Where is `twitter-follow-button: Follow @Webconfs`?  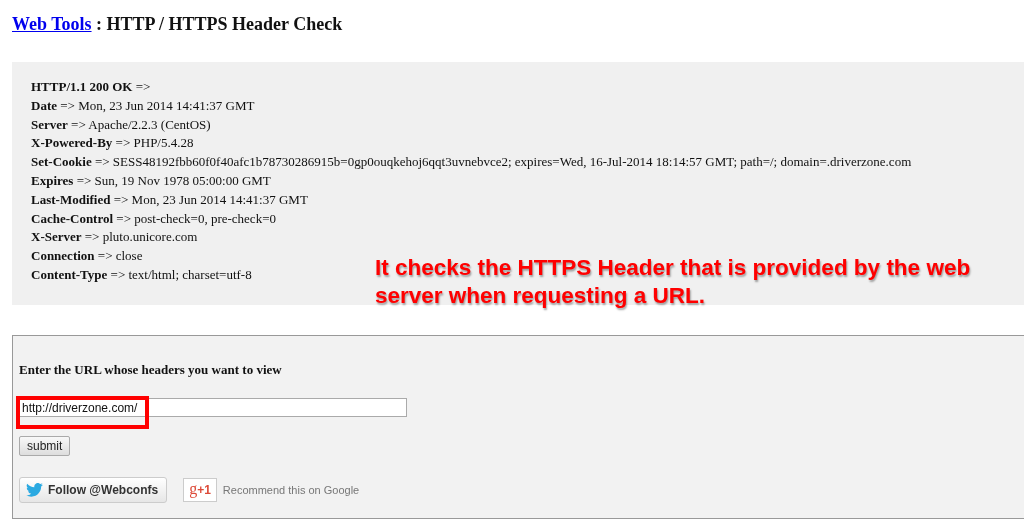
twitter-follow-button: Follow @Webconfs is located at coordinates (93, 490).